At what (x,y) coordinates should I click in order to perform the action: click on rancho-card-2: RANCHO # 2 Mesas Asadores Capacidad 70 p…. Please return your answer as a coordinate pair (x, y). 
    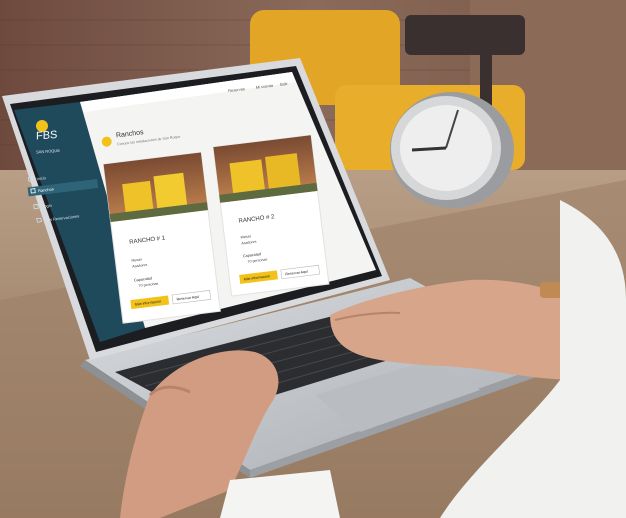
    Looking at the image, I should click on (271, 215).